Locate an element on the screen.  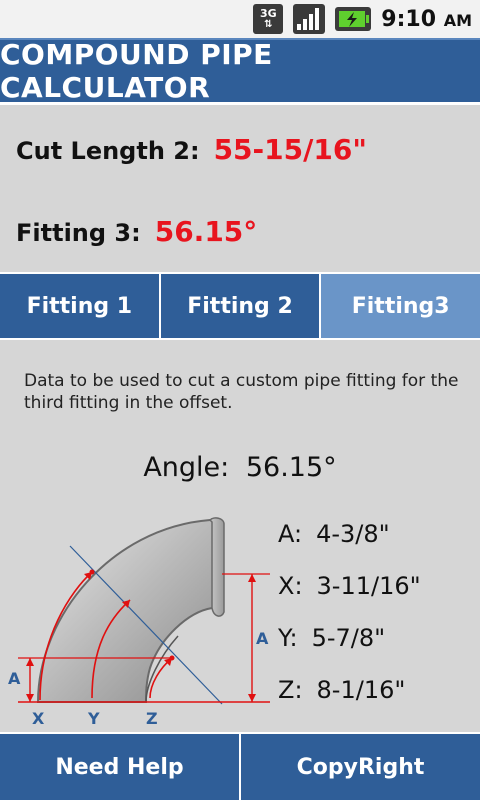
clock: 9:10 AM is located at coordinates (426, 19).